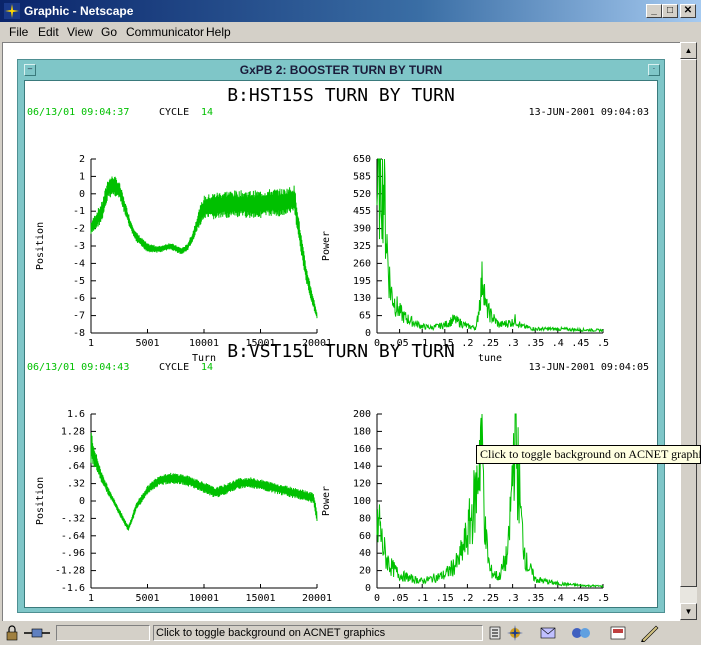 Image resolution: width=701 pixels, height=645 pixels. I want to click on close-button: ✕, so click(688, 11).